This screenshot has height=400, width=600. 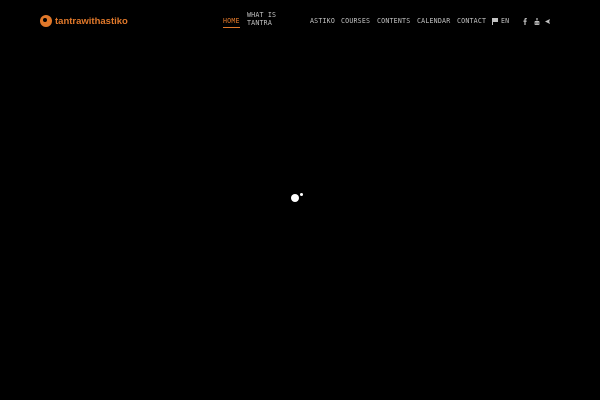 I want to click on nav-item-label: CONTENTS, so click(x=394, y=21).